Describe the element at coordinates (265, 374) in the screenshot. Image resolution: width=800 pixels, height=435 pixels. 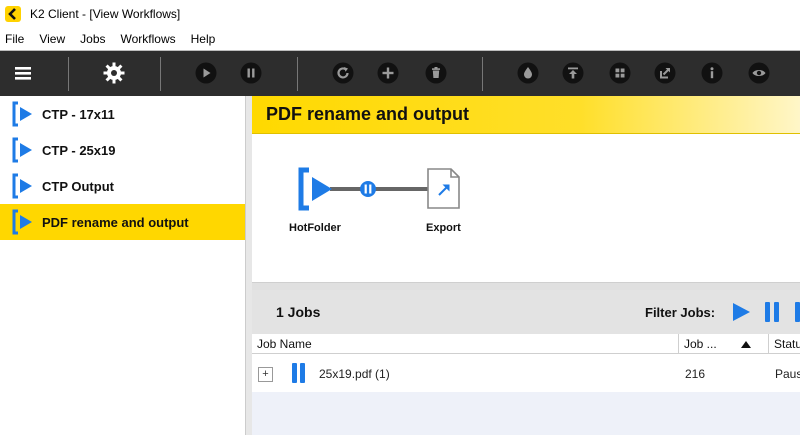
I see `expand-row-button: +` at that location.